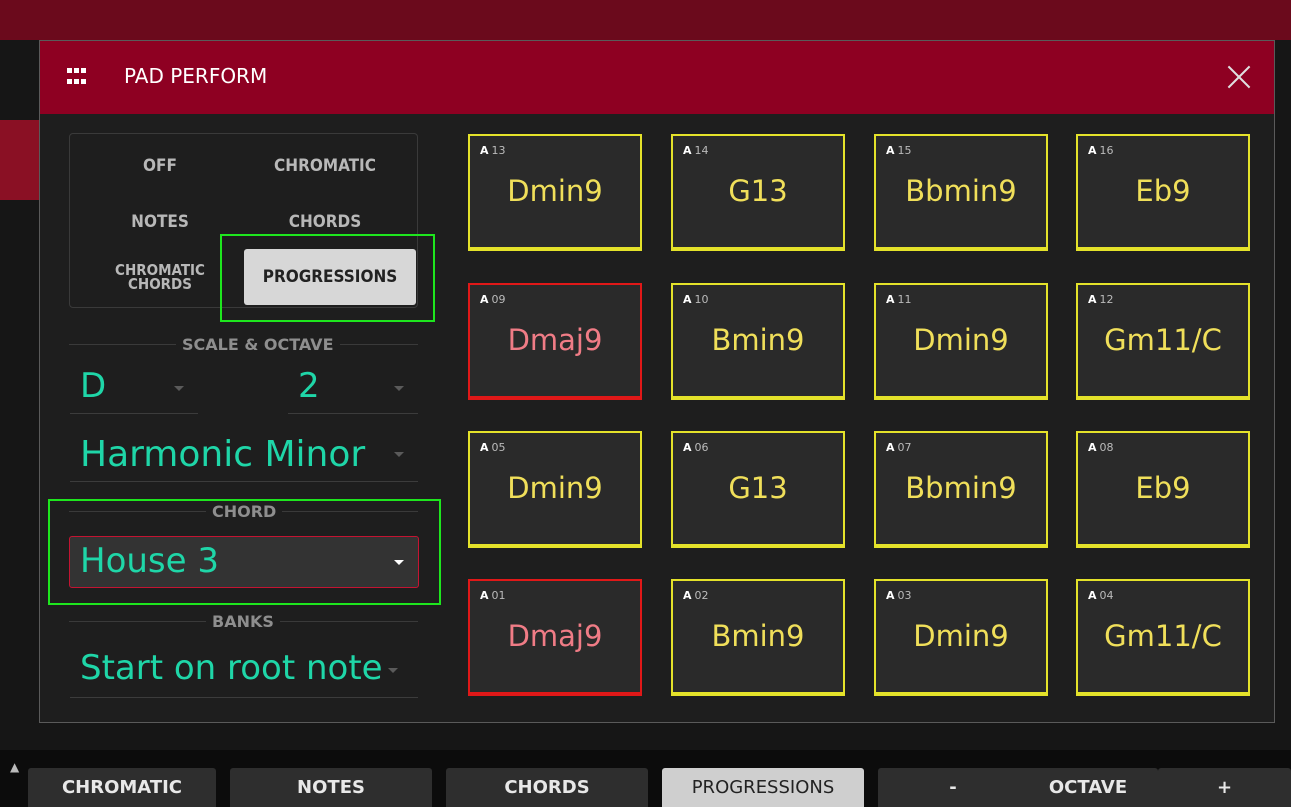 The height and width of the screenshot is (807, 1291). I want to click on pad-chord-name: Bmin9, so click(758, 636).